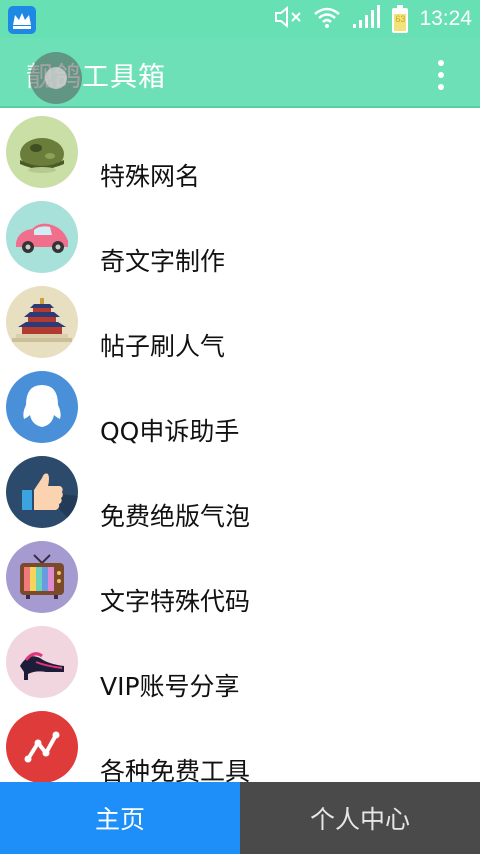 The width and height of the screenshot is (480, 854). Describe the element at coordinates (240, 492) in the screenshot. I see `list-item-free-bubbles: 免费绝版气泡` at that location.